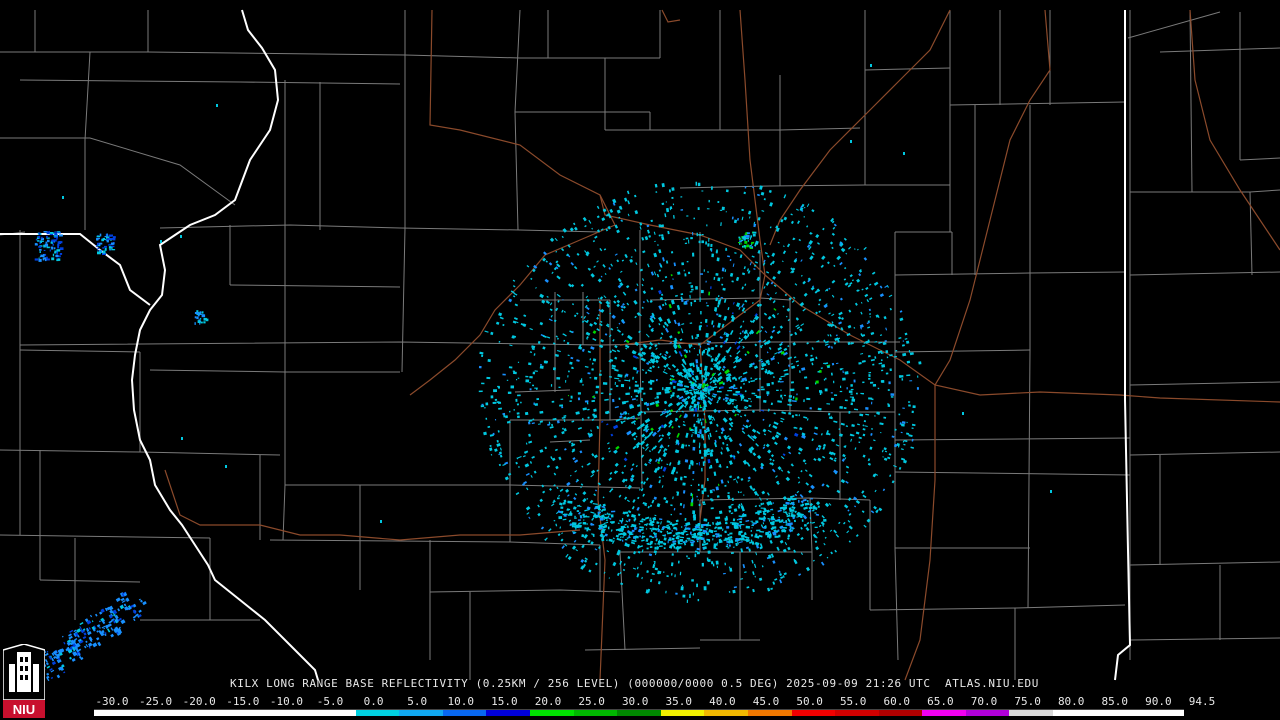  I want to click on scale-label: -5.0, so click(330, 701).